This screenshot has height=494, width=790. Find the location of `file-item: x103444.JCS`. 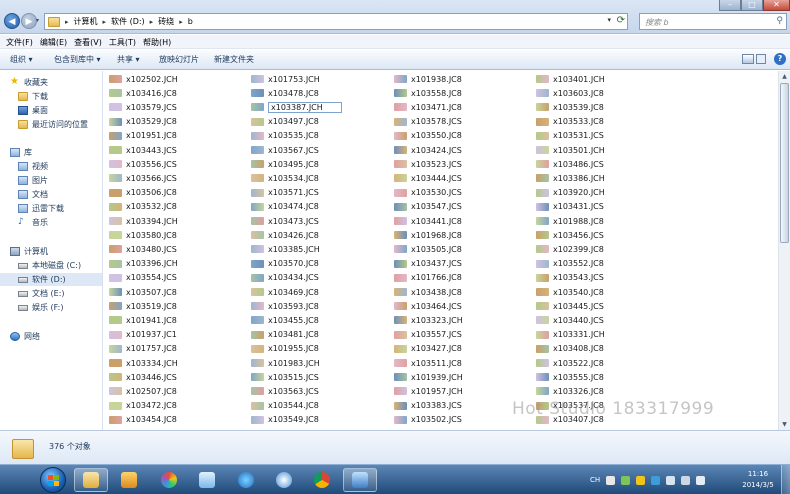

file-item: x103444.JCS is located at coordinates (428, 178).